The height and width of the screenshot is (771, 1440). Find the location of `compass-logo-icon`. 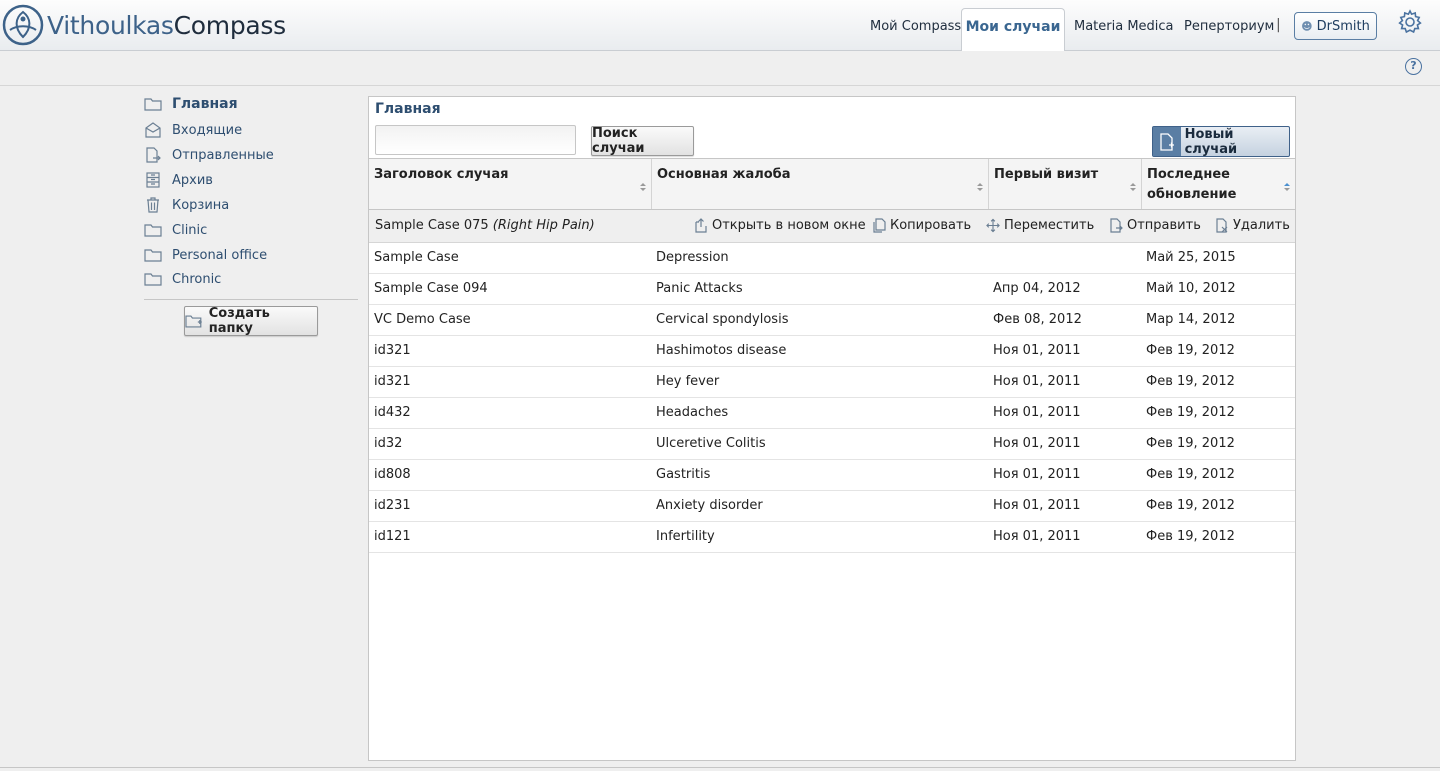

compass-logo-icon is located at coordinates (23, 25).